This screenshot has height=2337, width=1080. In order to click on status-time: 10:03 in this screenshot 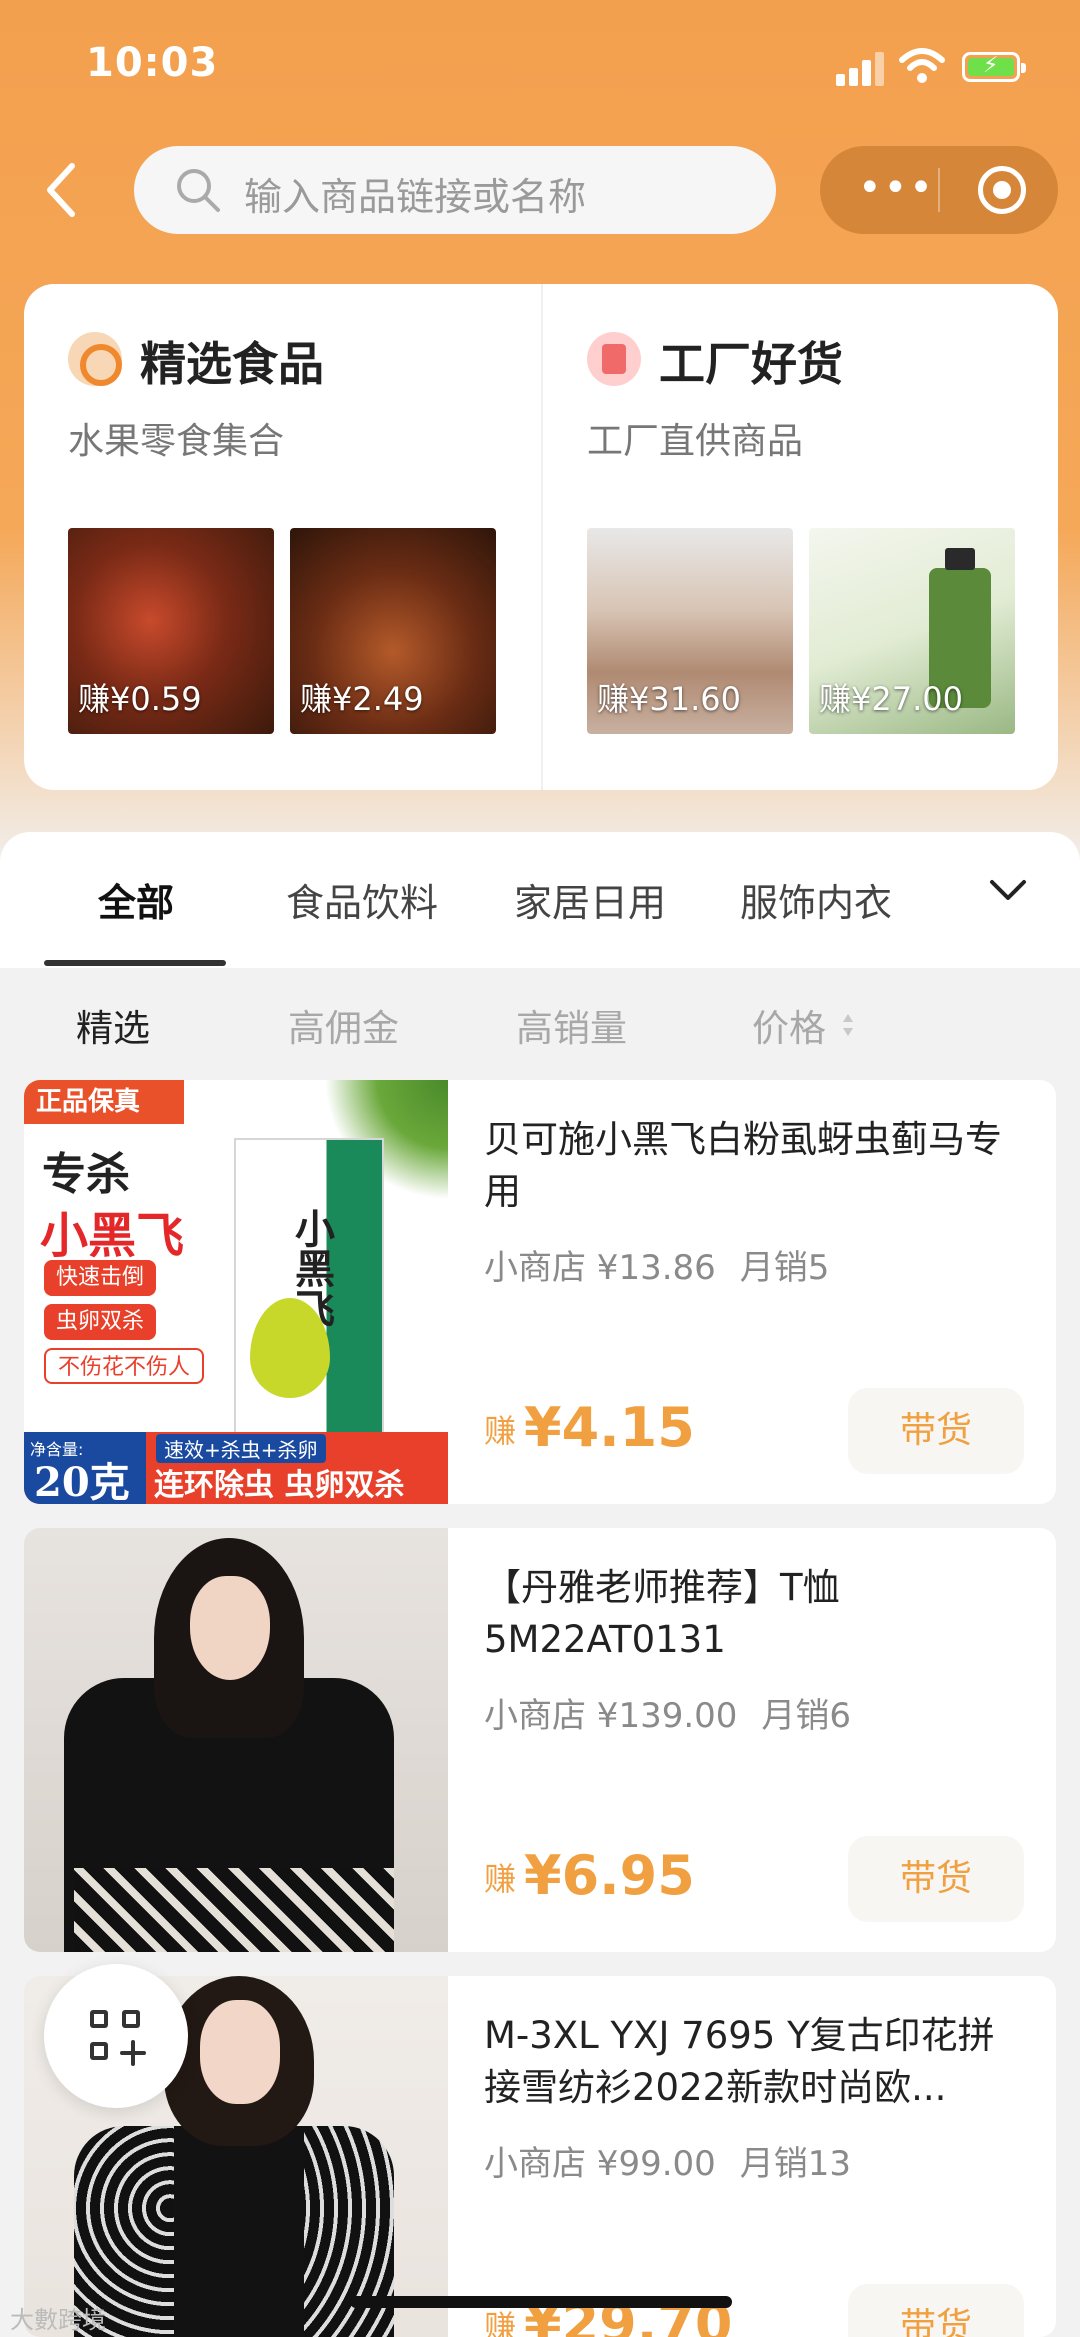, I will do `click(152, 63)`.